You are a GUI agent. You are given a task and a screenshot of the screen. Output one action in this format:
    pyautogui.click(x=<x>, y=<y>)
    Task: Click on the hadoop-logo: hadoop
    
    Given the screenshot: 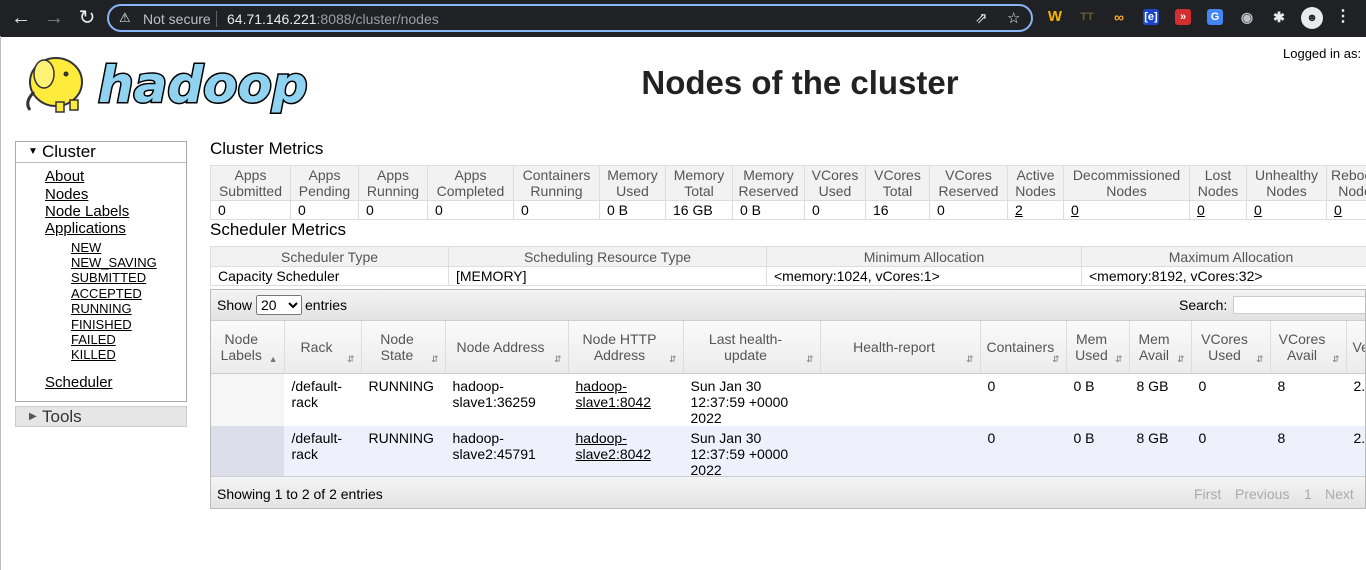 What is the action you would take?
    pyautogui.click(x=166, y=80)
    